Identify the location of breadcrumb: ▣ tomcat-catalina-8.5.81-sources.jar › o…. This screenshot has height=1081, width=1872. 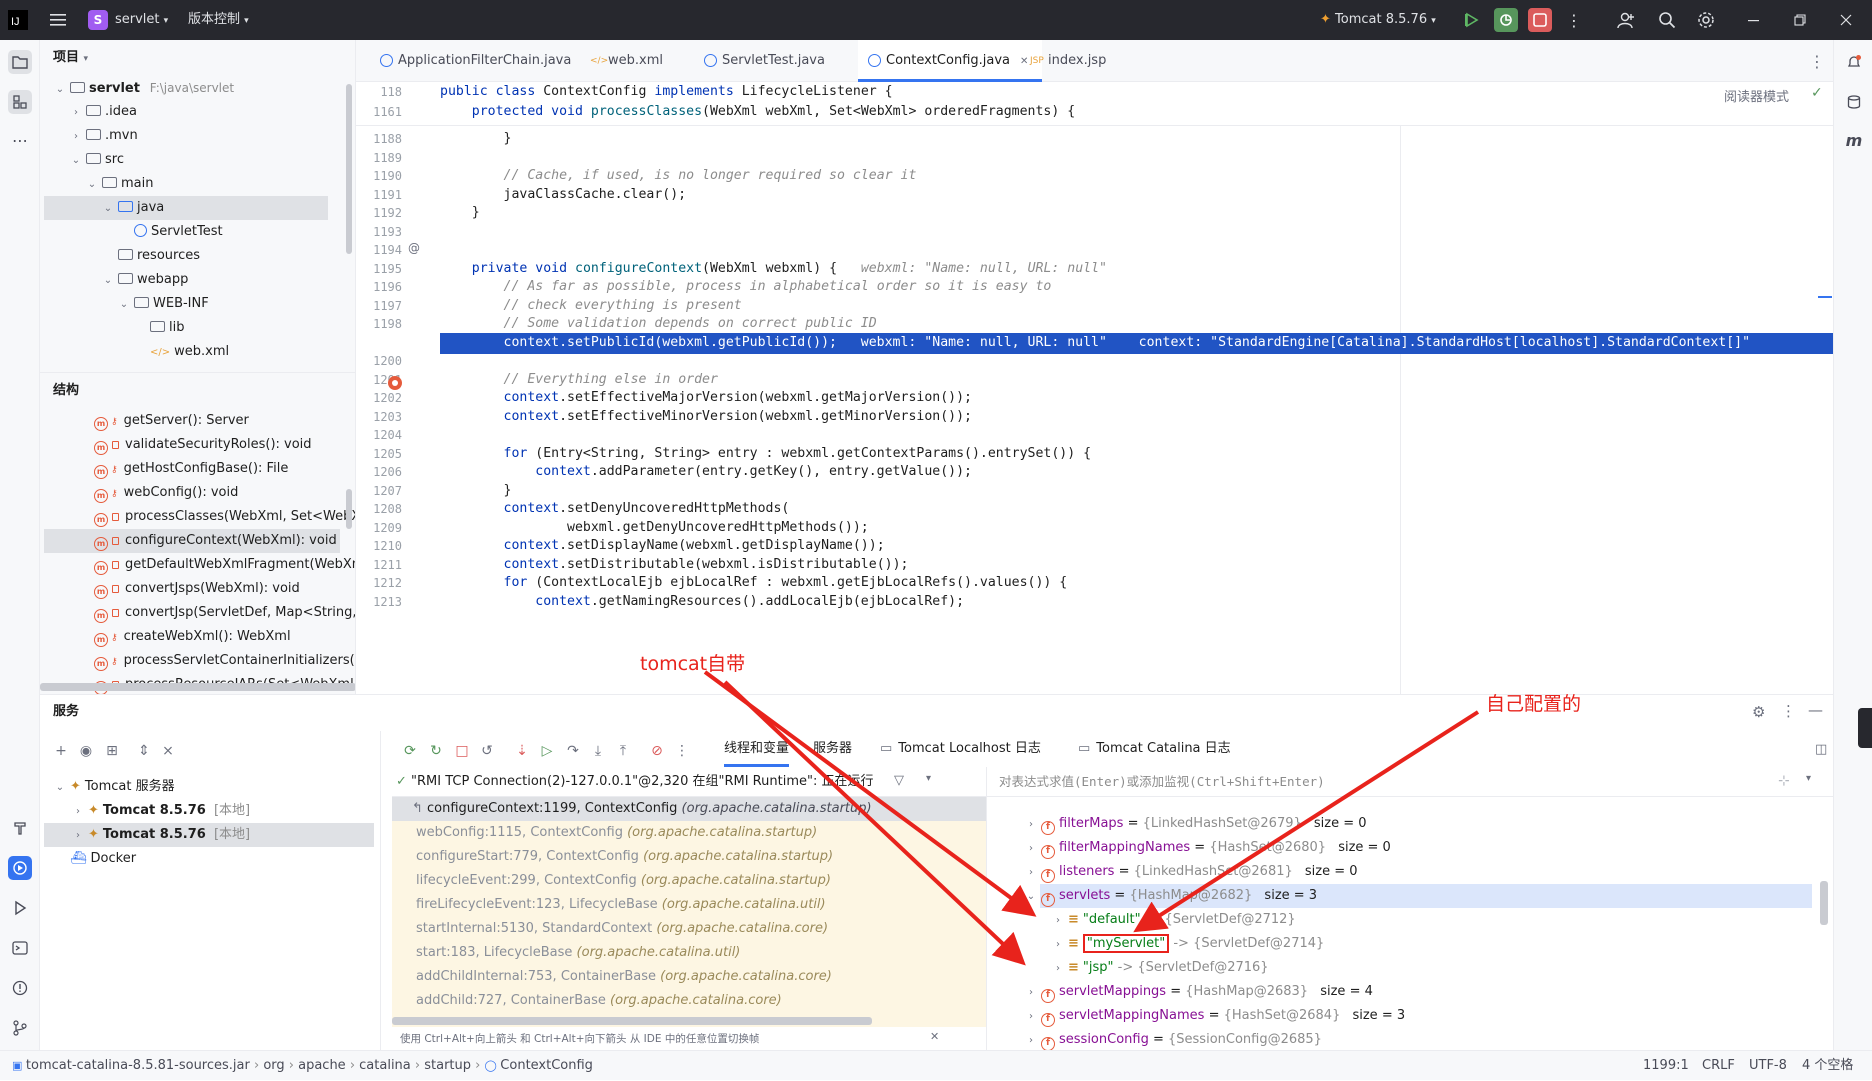
(302, 1066).